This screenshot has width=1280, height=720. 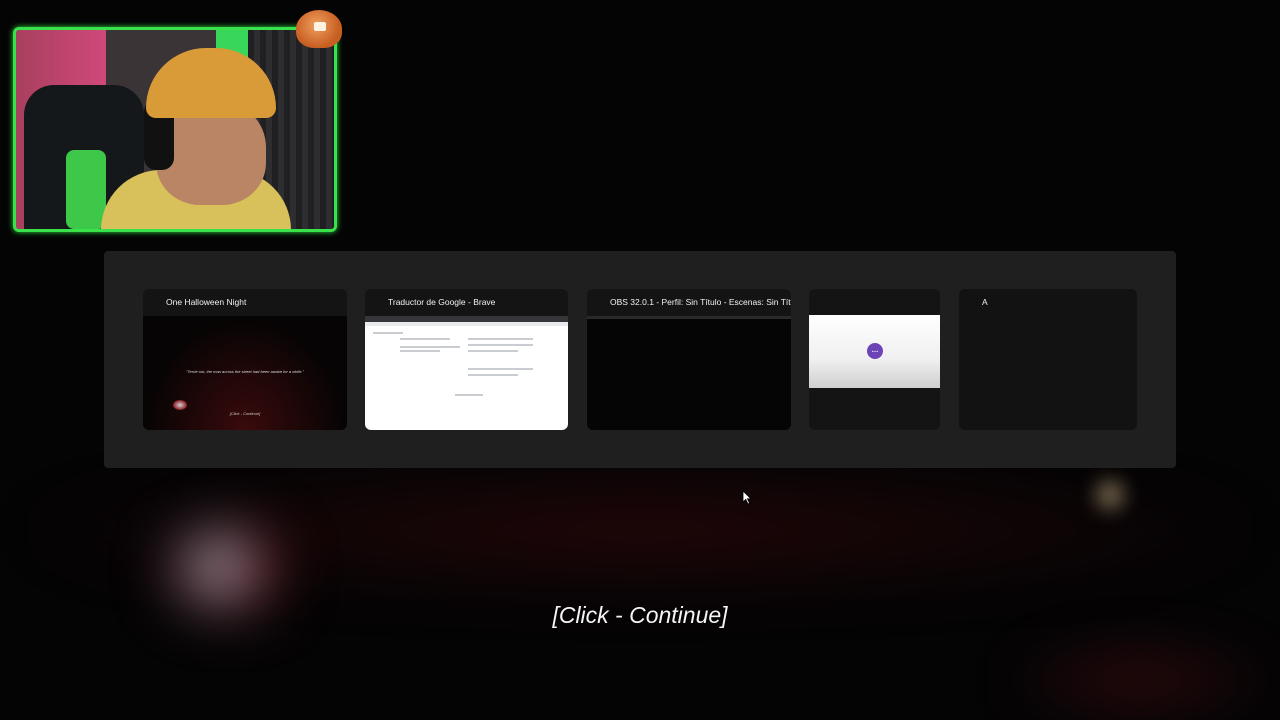 I want to click on continue-prompt: [Click - Continue], so click(x=640, y=615).